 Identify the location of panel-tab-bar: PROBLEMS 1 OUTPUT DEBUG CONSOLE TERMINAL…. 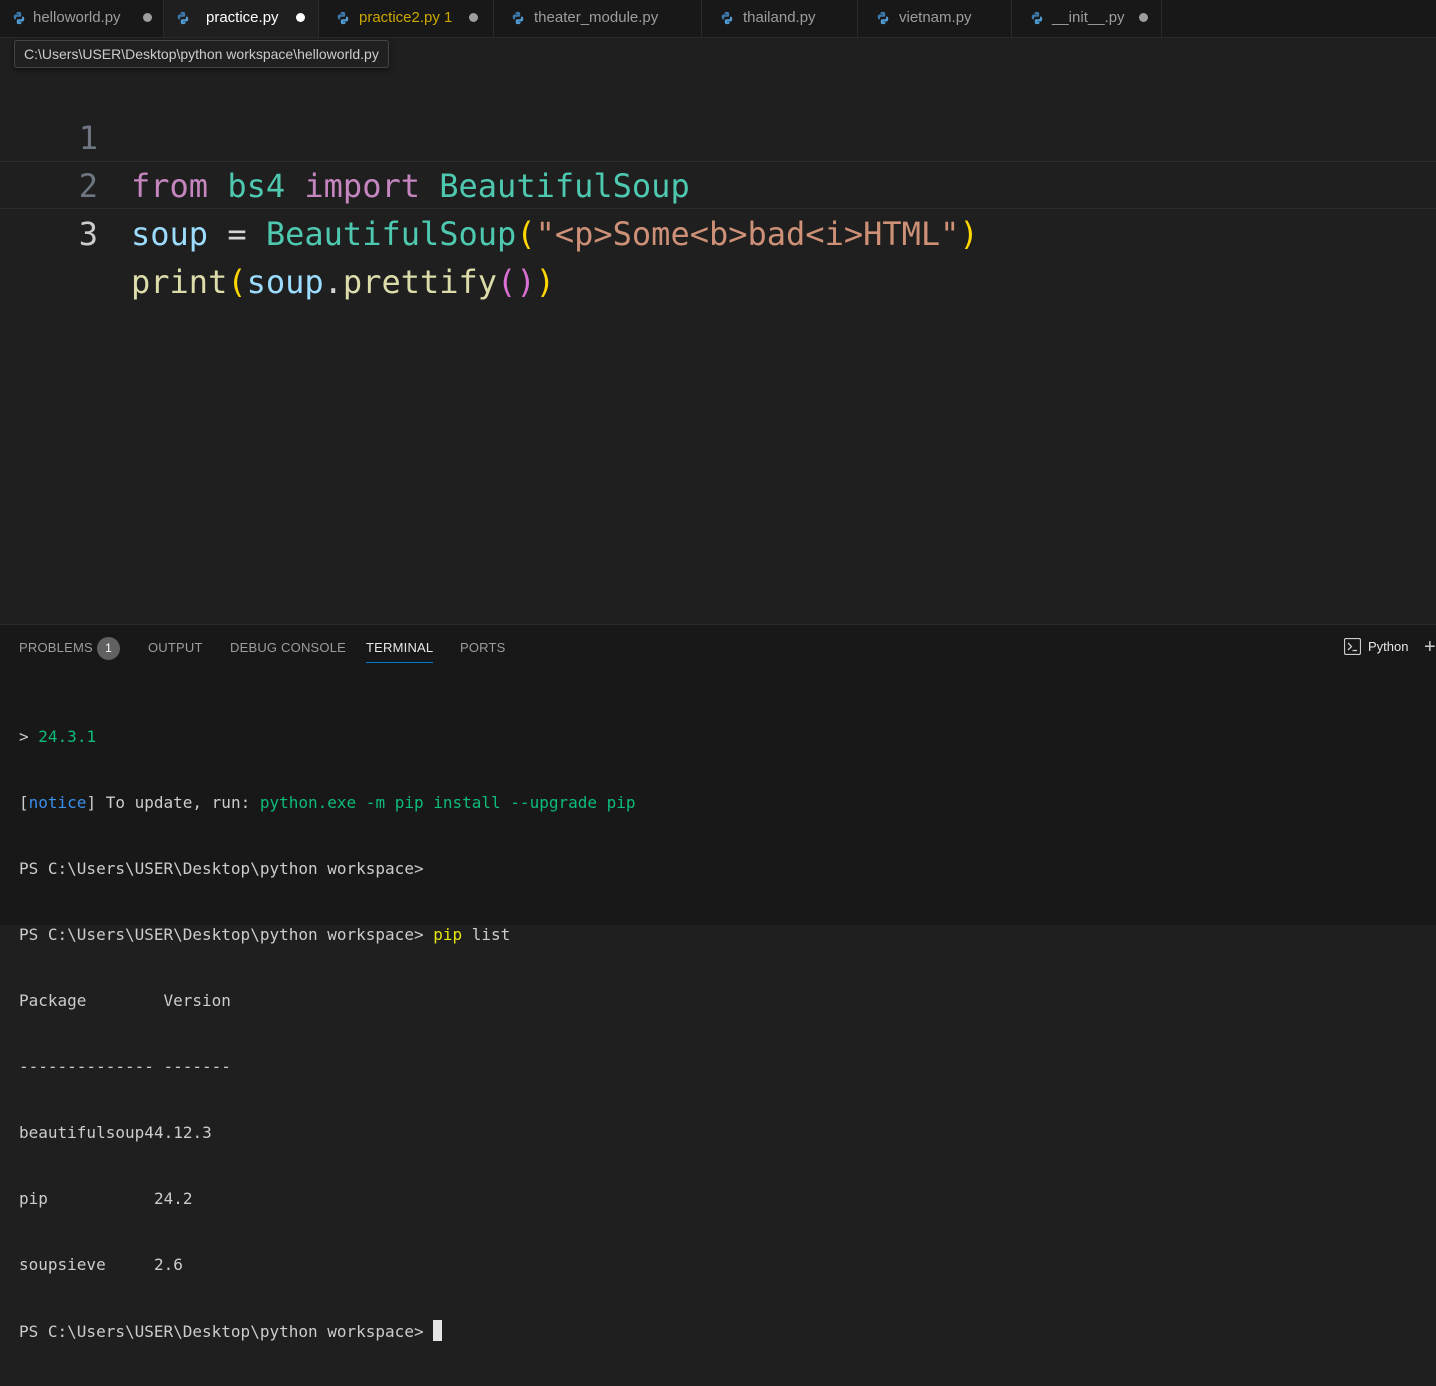
(718, 647).